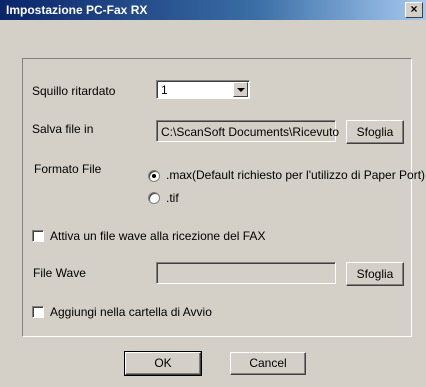 The image size is (426, 387). I want to click on ring-delay-dropdown: 1, so click(203, 89).